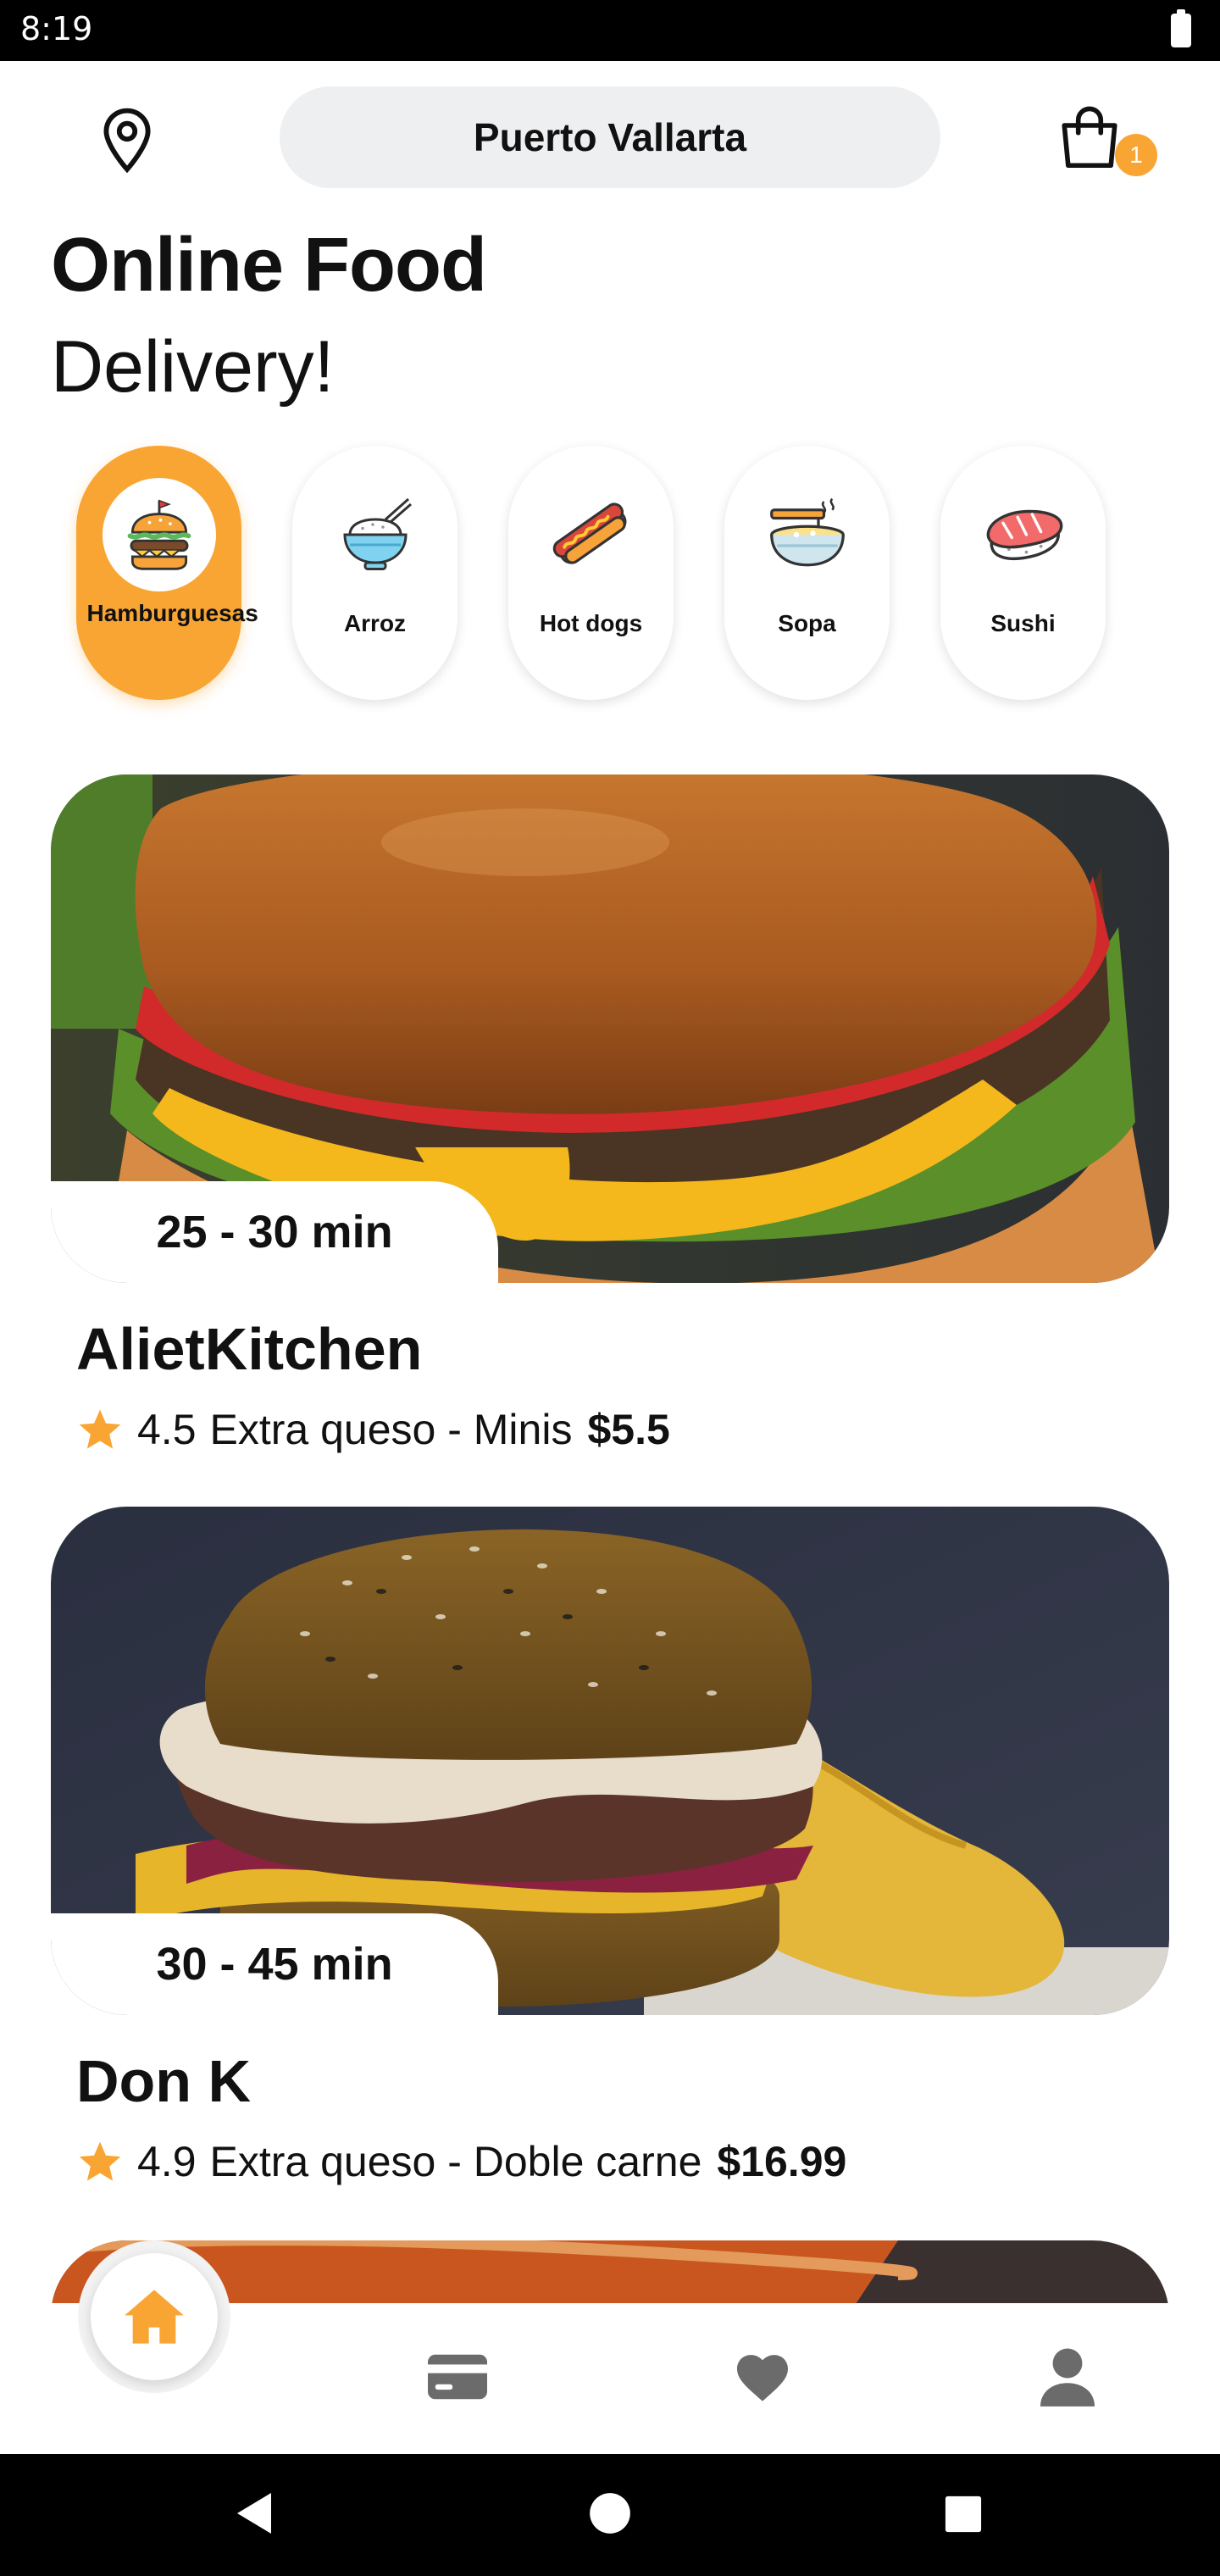 The height and width of the screenshot is (2576, 1220). I want to click on delivery-time-badge: 30 - 45 min, so click(274, 1964).